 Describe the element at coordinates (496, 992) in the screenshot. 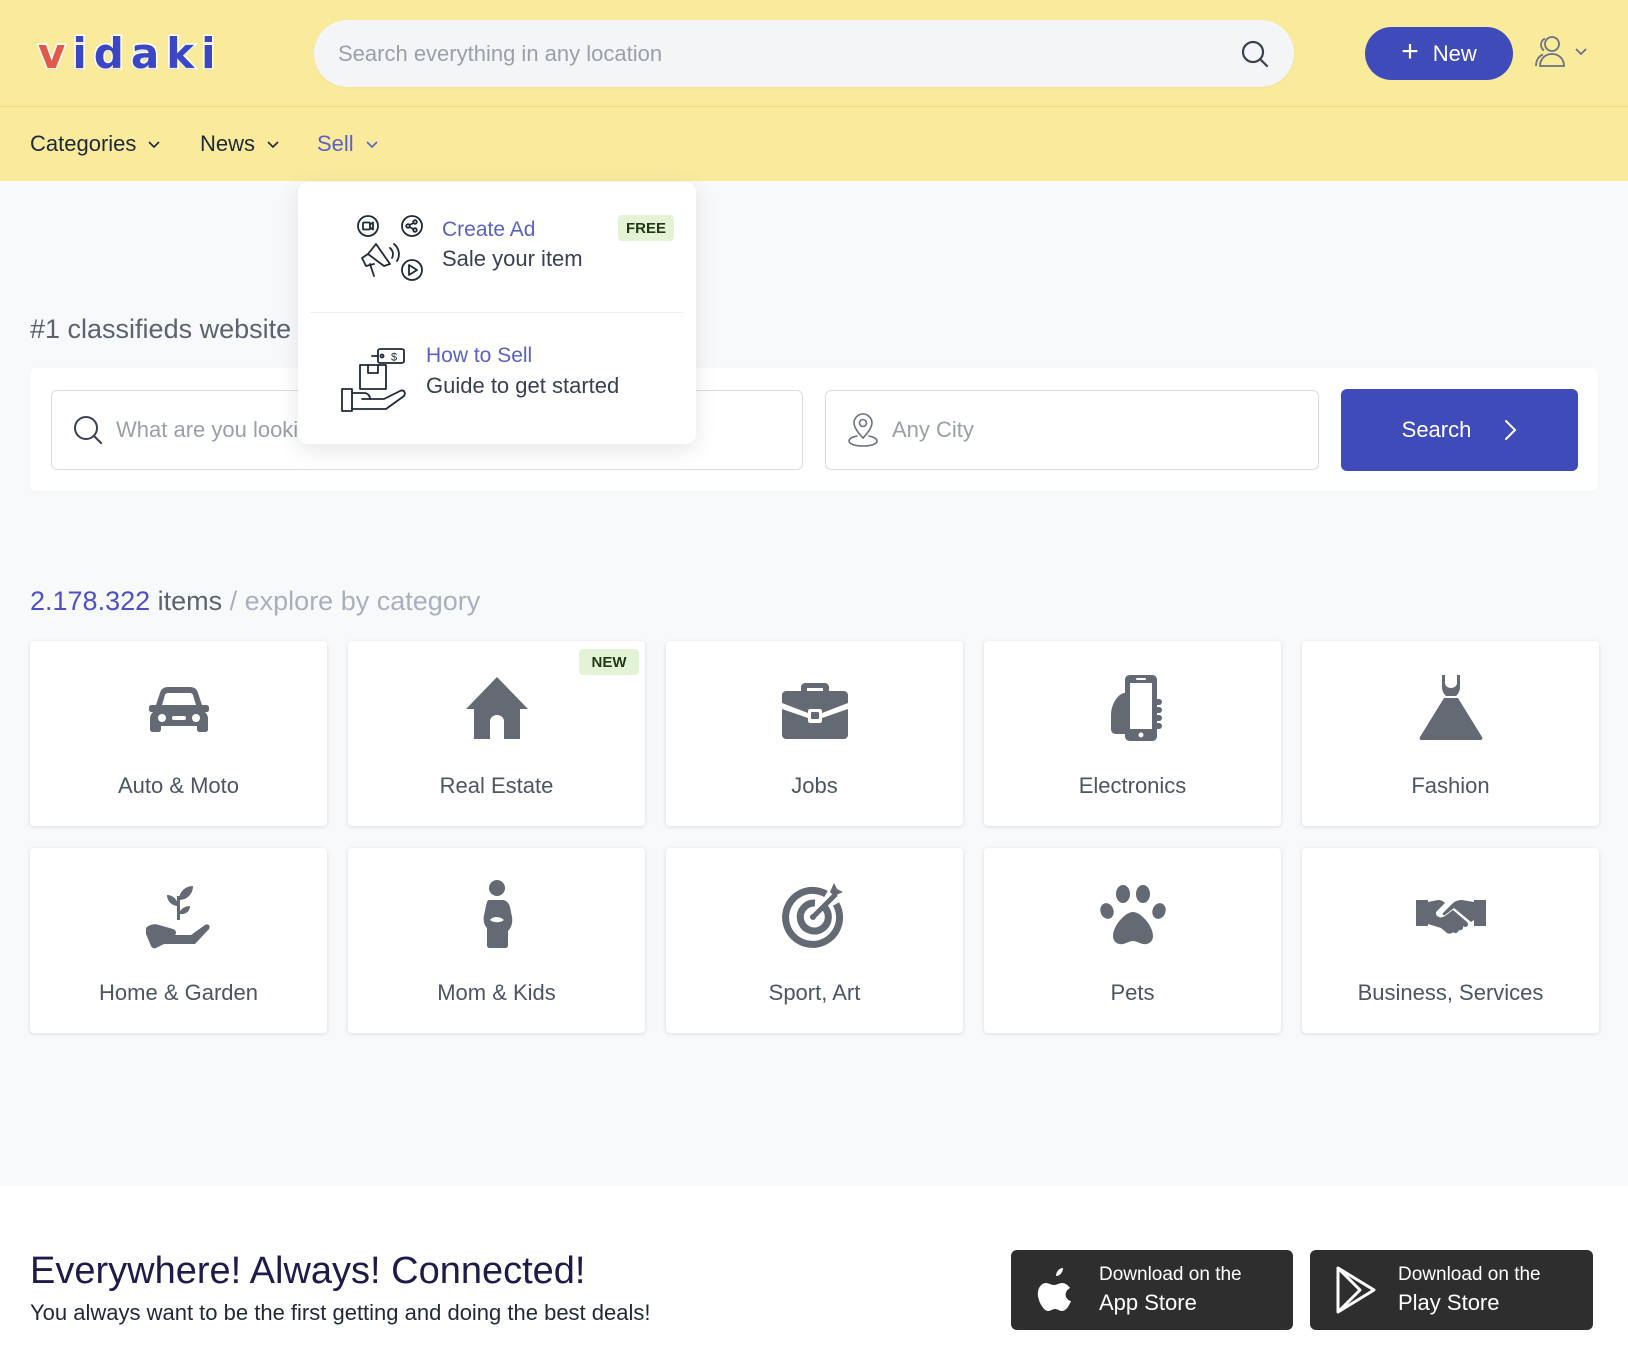

I see `category-label: Mom & Kids` at that location.